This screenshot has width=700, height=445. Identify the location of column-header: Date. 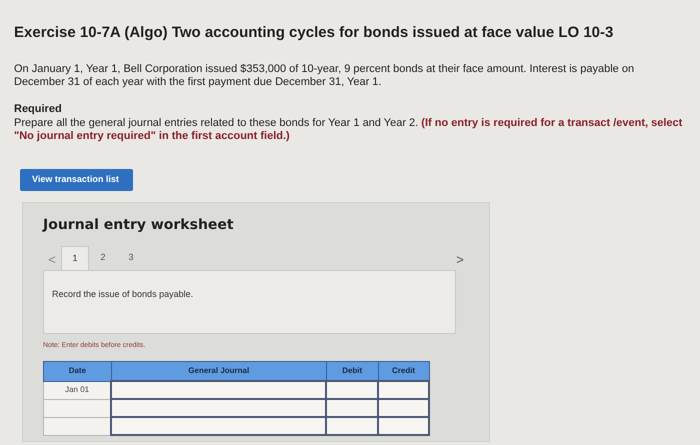
(78, 371).